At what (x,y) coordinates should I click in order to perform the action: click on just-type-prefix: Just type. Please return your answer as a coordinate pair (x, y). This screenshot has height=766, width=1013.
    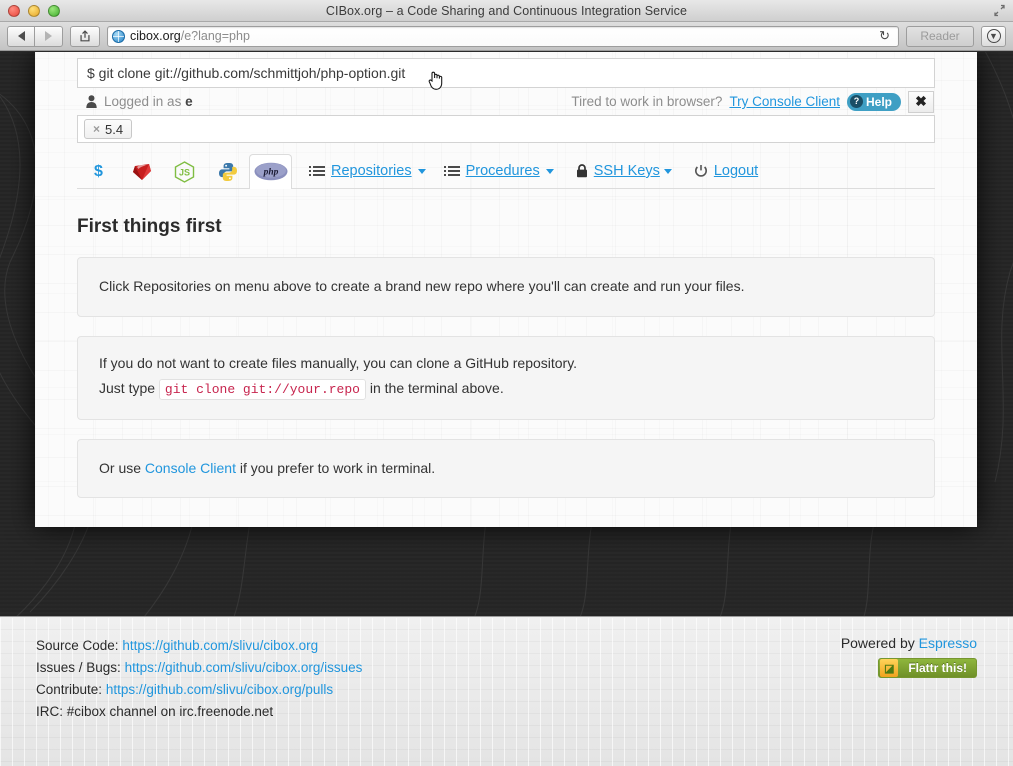
    Looking at the image, I should click on (129, 388).